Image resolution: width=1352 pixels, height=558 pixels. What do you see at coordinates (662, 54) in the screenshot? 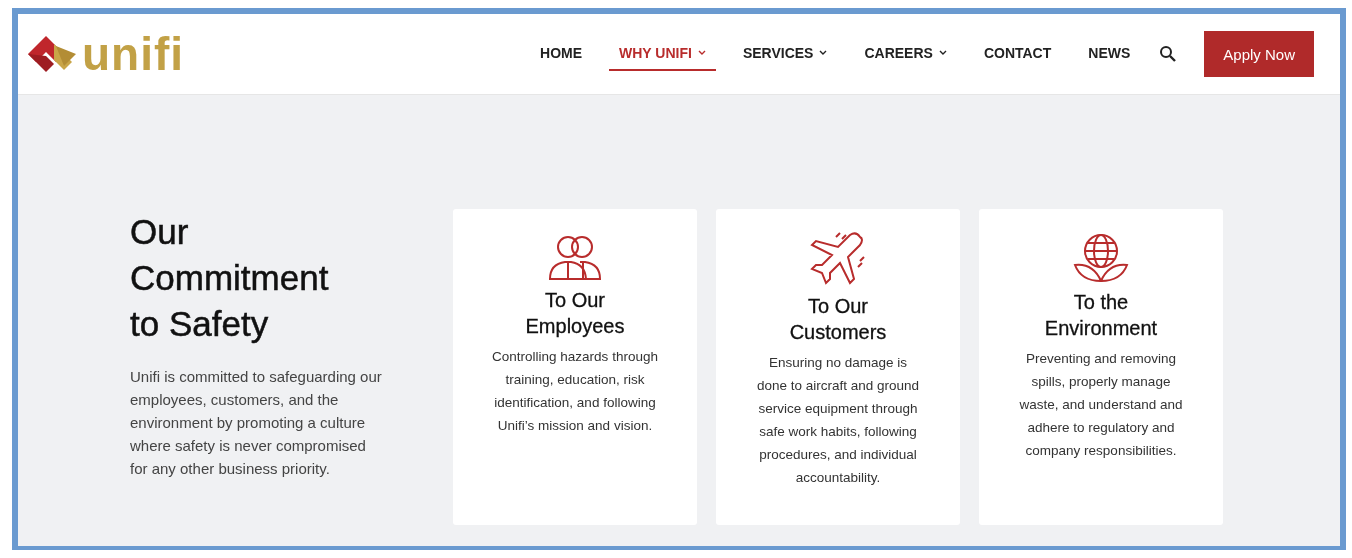
I see `nav-link: WHY UNIFI` at bounding box center [662, 54].